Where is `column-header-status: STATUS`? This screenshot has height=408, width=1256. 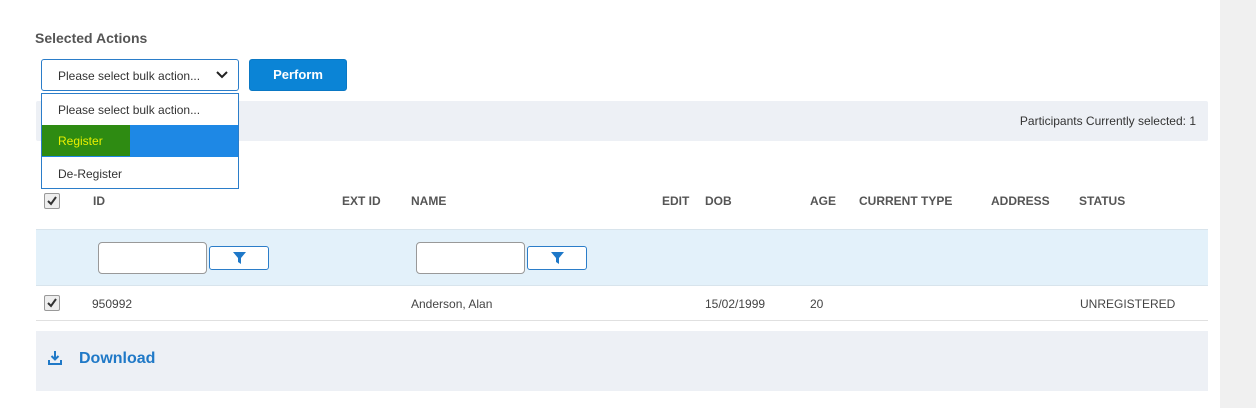
column-header-status: STATUS is located at coordinates (1102, 201).